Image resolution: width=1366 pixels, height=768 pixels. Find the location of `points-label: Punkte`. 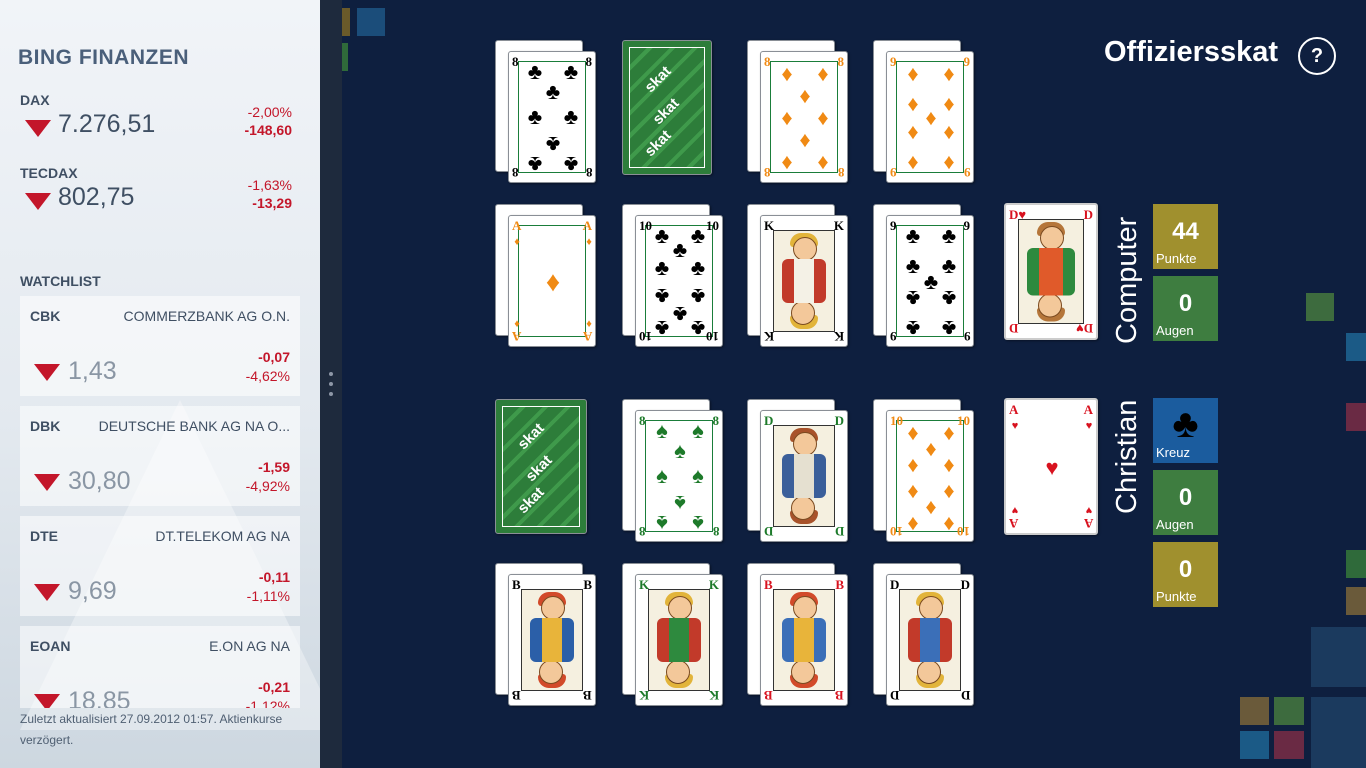

points-label: Punkte is located at coordinates (1176, 258).